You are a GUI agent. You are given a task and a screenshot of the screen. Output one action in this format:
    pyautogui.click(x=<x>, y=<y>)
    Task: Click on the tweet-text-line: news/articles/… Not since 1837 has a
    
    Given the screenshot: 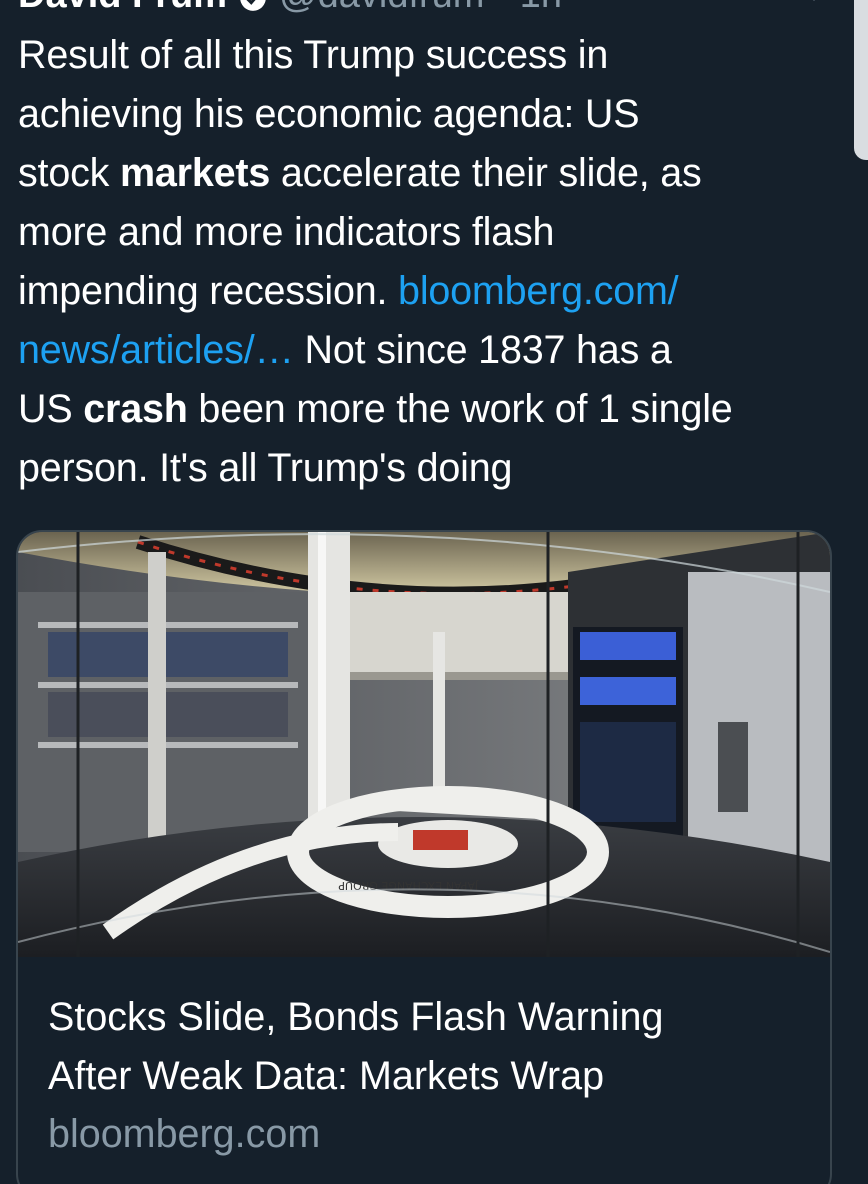 What is the action you would take?
    pyautogui.click(x=345, y=350)
    